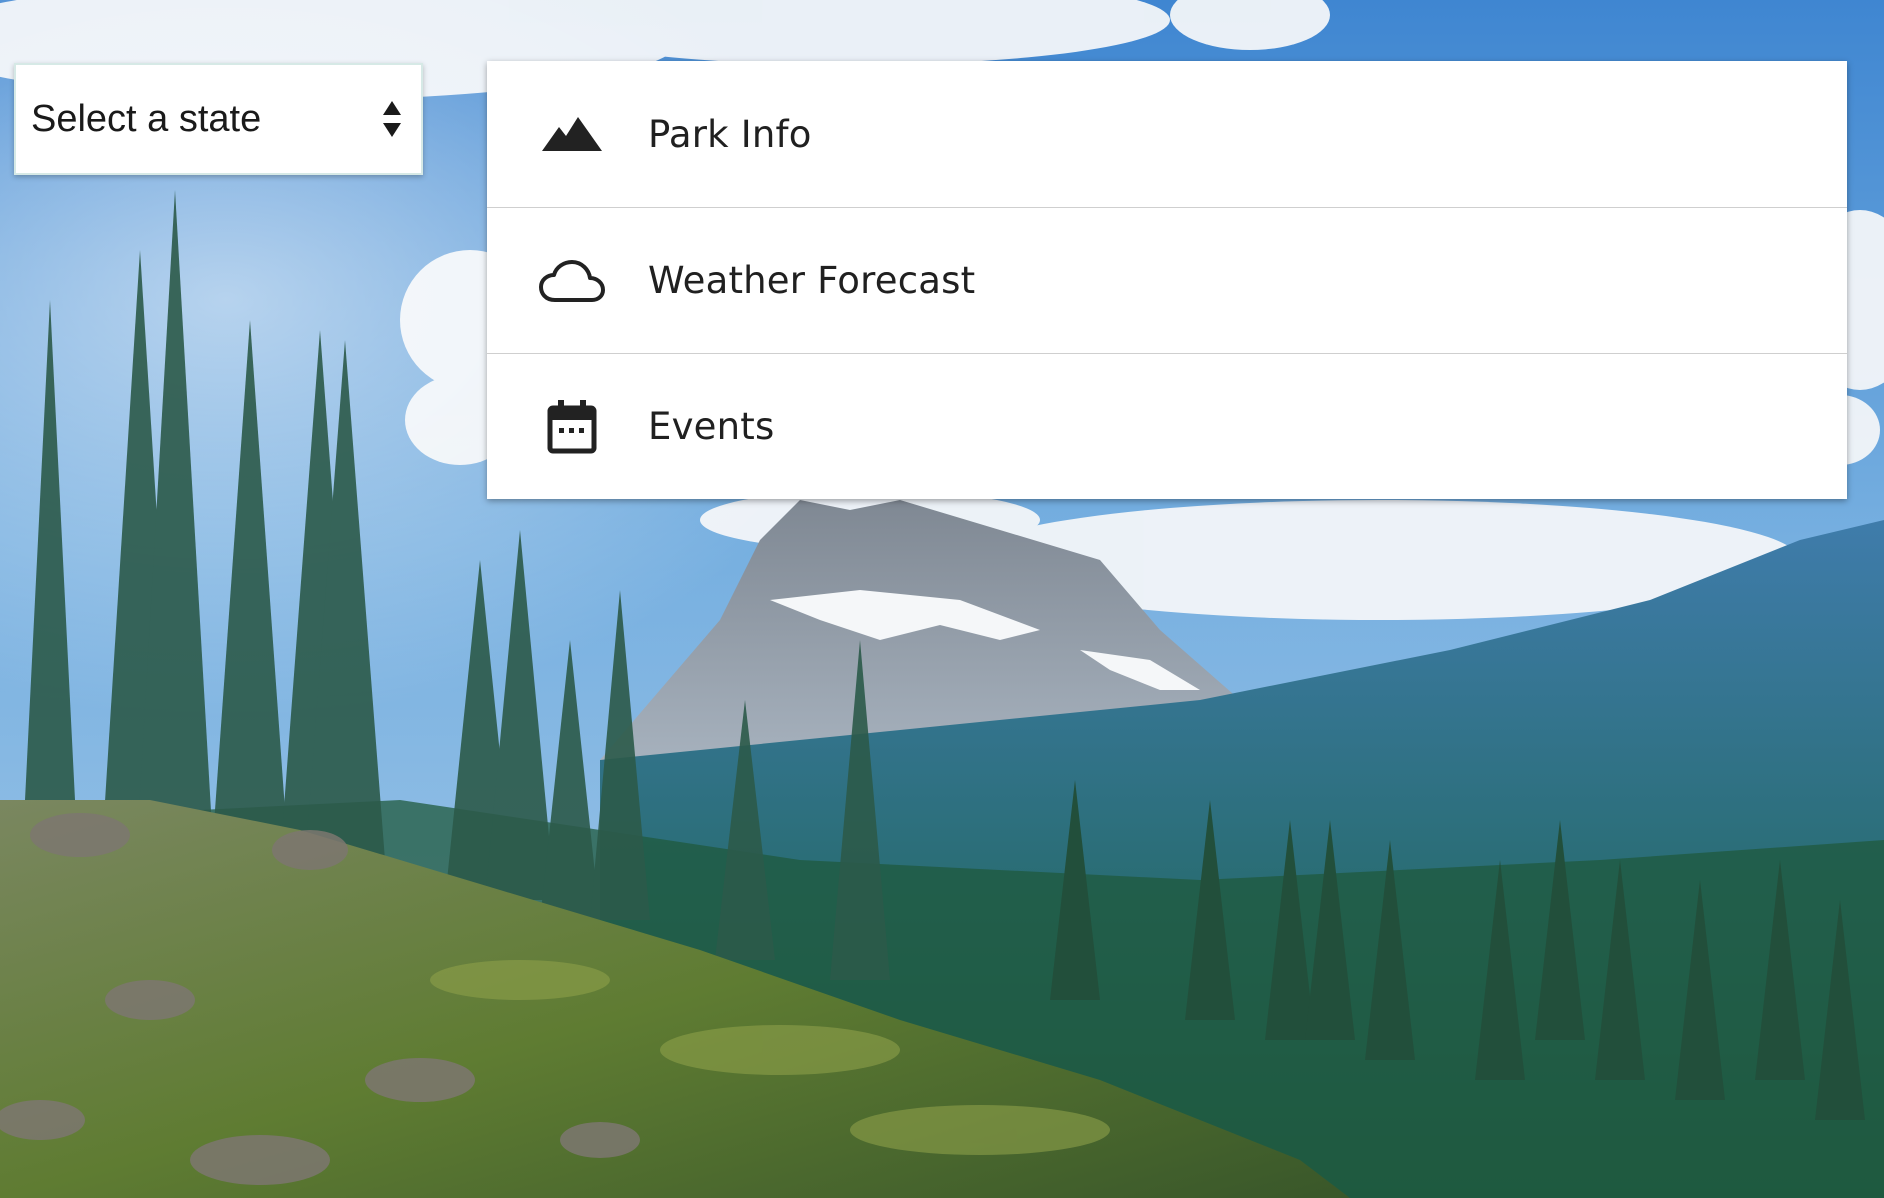 The height and width of the screenshot is (1198, 1884). Describe the element at coordinates (392, 119) in the screenshot. I see `select-arrows-icon` at that location.